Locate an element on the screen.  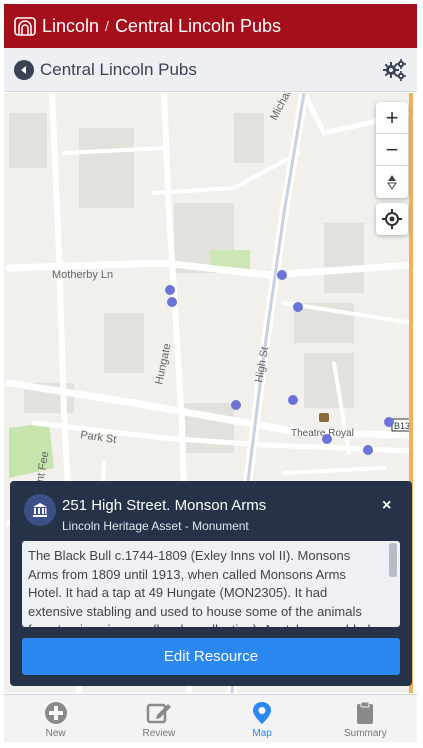
street-label-motherby: Motherby Ln is located at coordinates (82, 275).